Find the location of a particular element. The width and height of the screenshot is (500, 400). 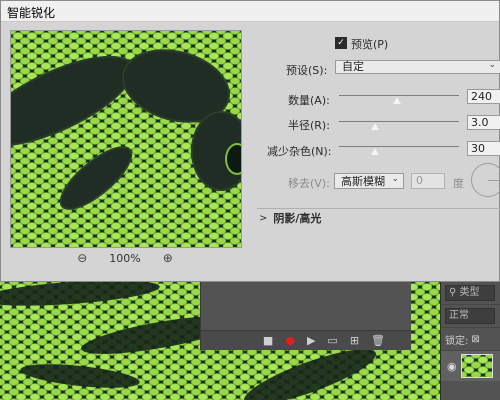

reduce-noise-slider-thumb is located at coordinates (375, 151).